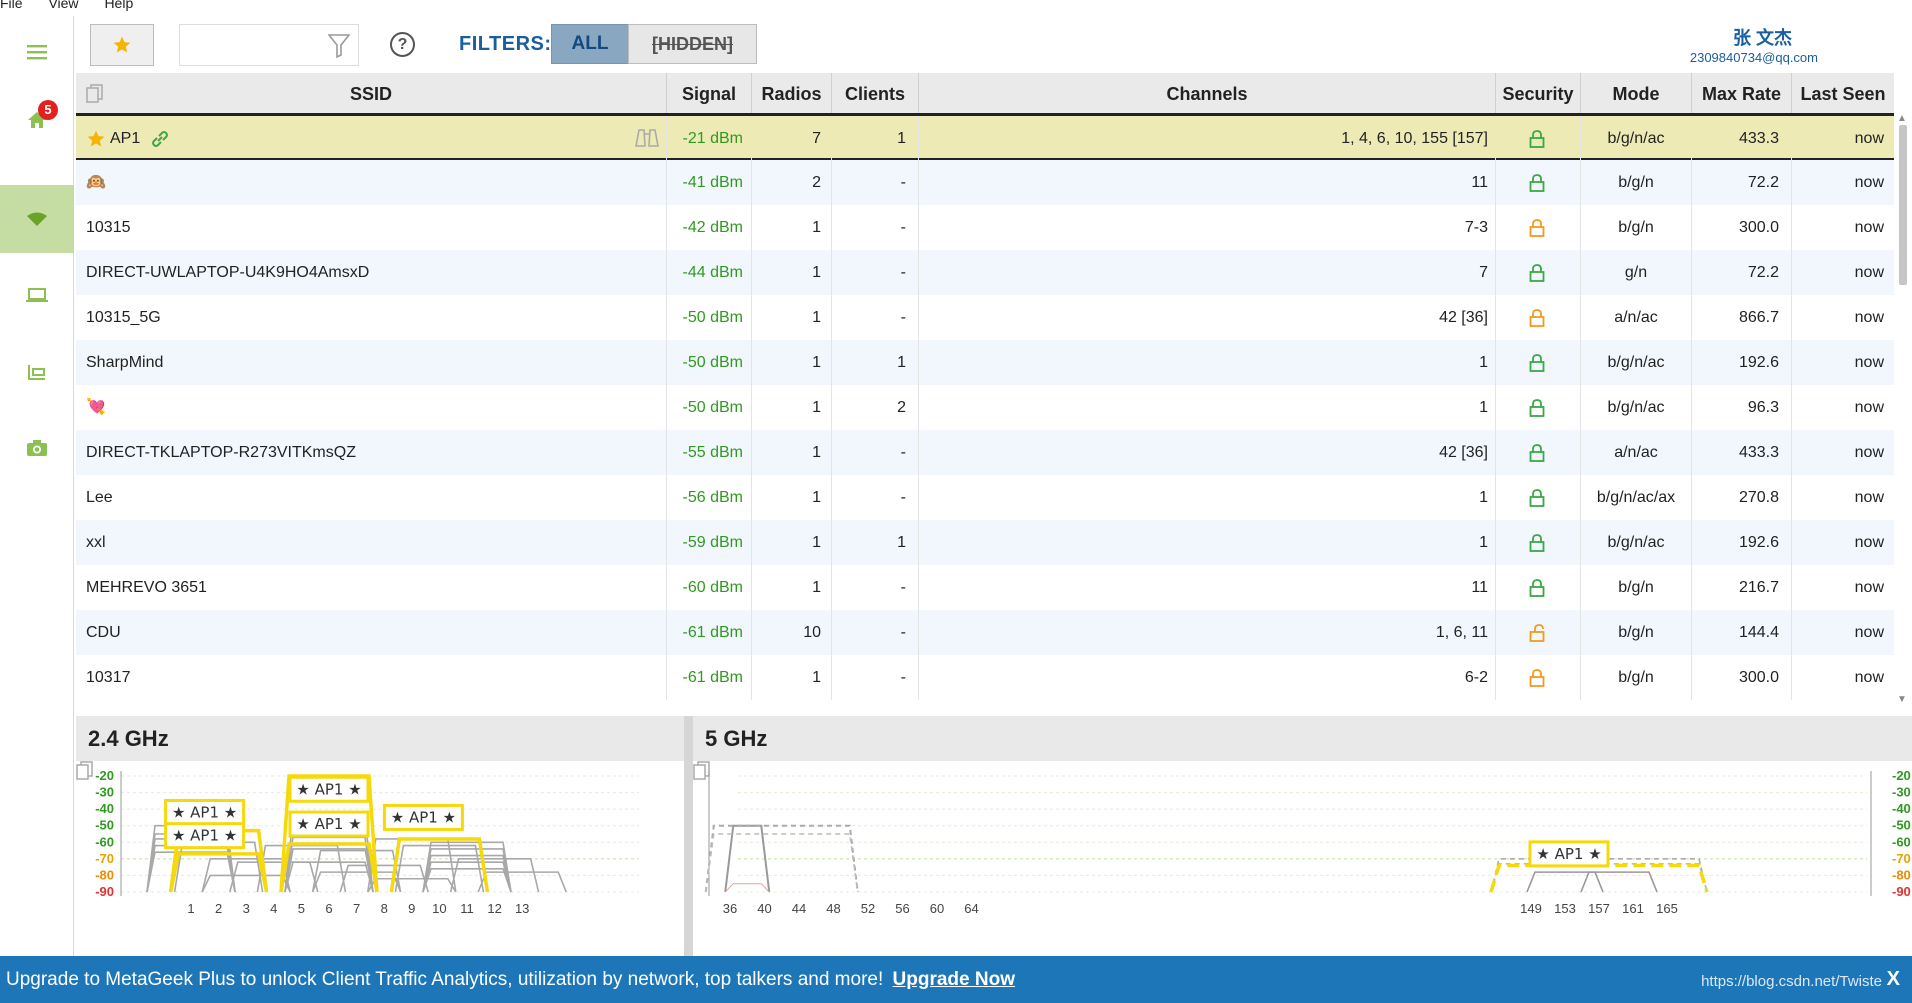 The height and width of the screenshot is (1003, 1912). I want to click on sidebar-item-capture, so click(37, 448).